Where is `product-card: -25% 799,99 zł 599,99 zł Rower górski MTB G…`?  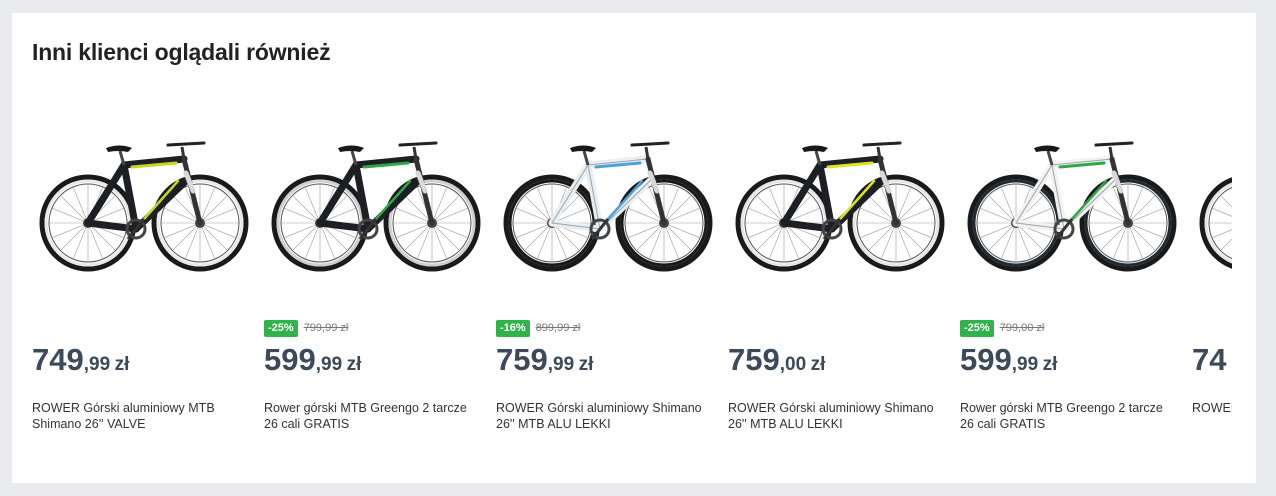 product-card: -25% 799,99 zł 599,99 zł Rower górski MTB G… is located at coordinates (375, 289).